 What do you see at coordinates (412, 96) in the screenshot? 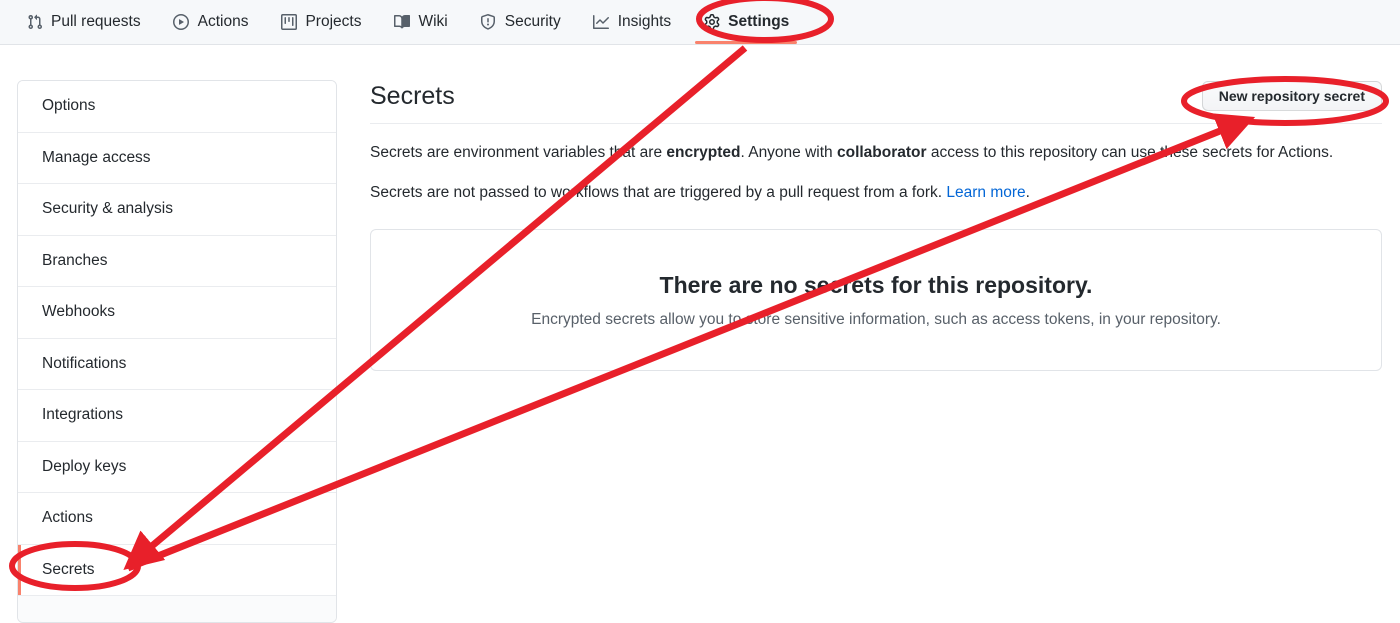
I see `page-title: Secrets` at bounding box center [412, 96].